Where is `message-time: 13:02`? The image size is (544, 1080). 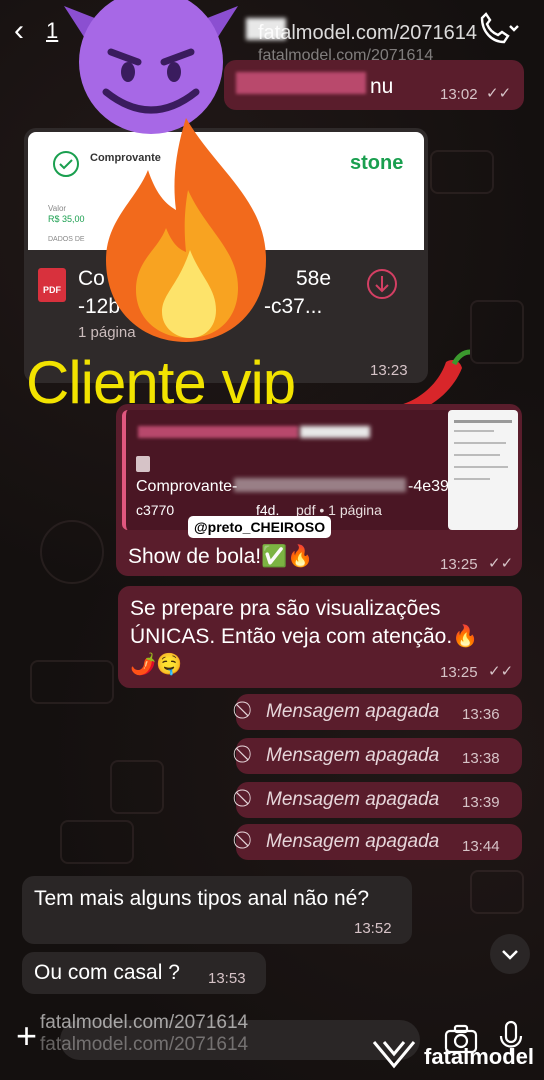
message-time: 13:02 is located at coordinates (459, 94).